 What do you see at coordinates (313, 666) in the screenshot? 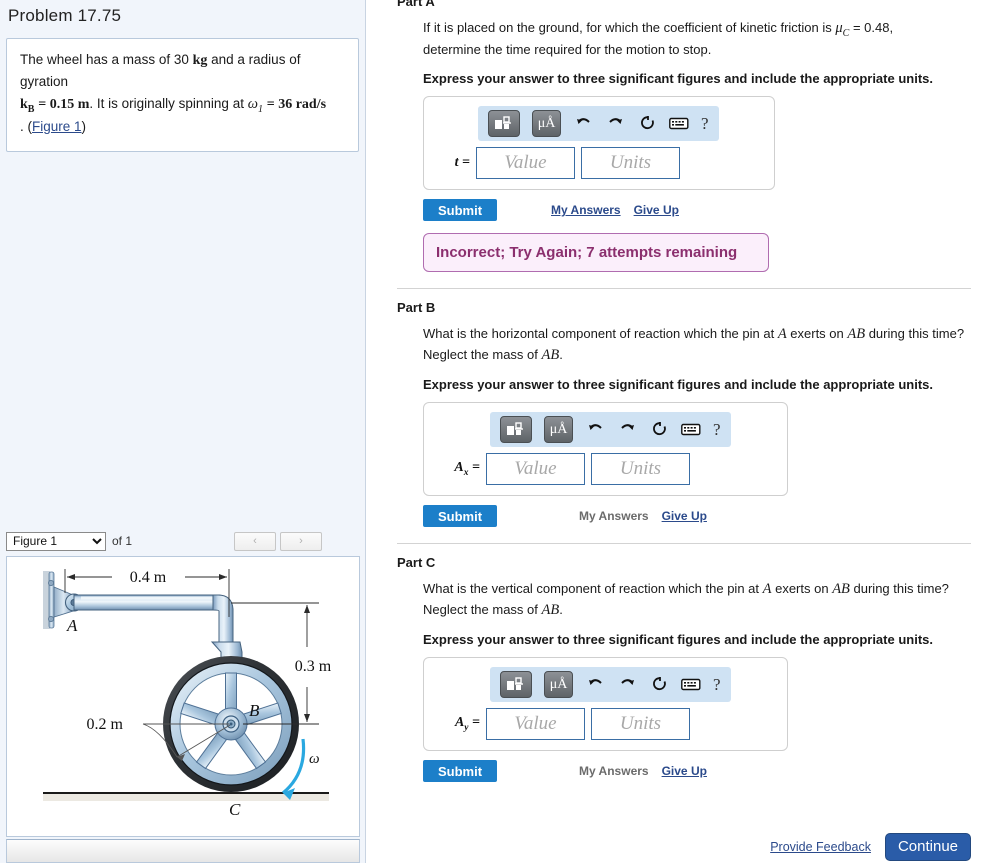
I see `dim-label-vertical: 0.3 m` at bounding box center [313, 666].